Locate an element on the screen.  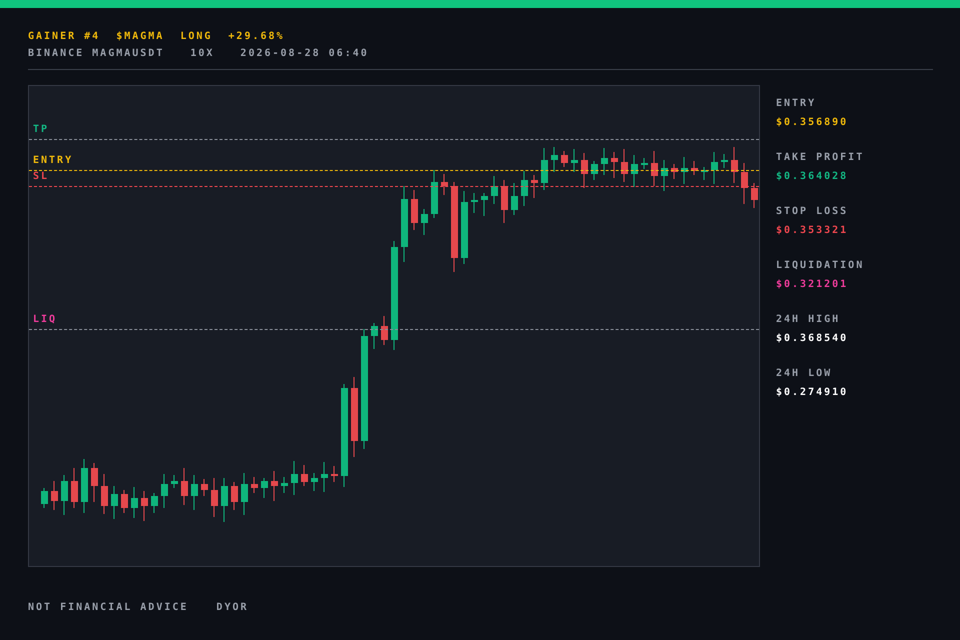
headline-text: +29.68% is located at coordinates (256, 36).